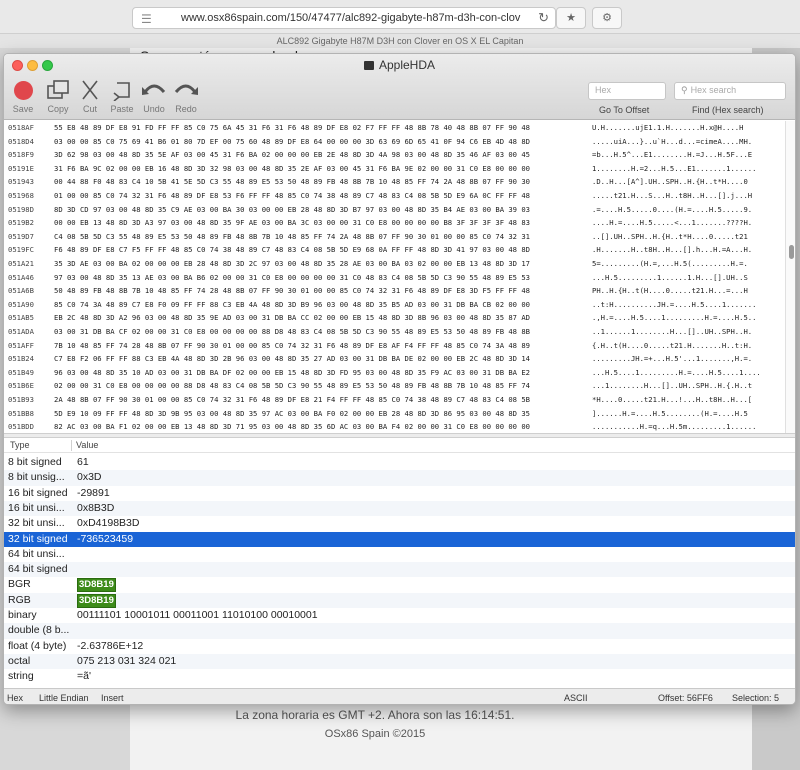 The height and width of the screenshot is (770, 800). What do you see at coordinates (84, 676) in the screenshot?
I see `inspector-value: =ã'` at bounding box center [84, 676].